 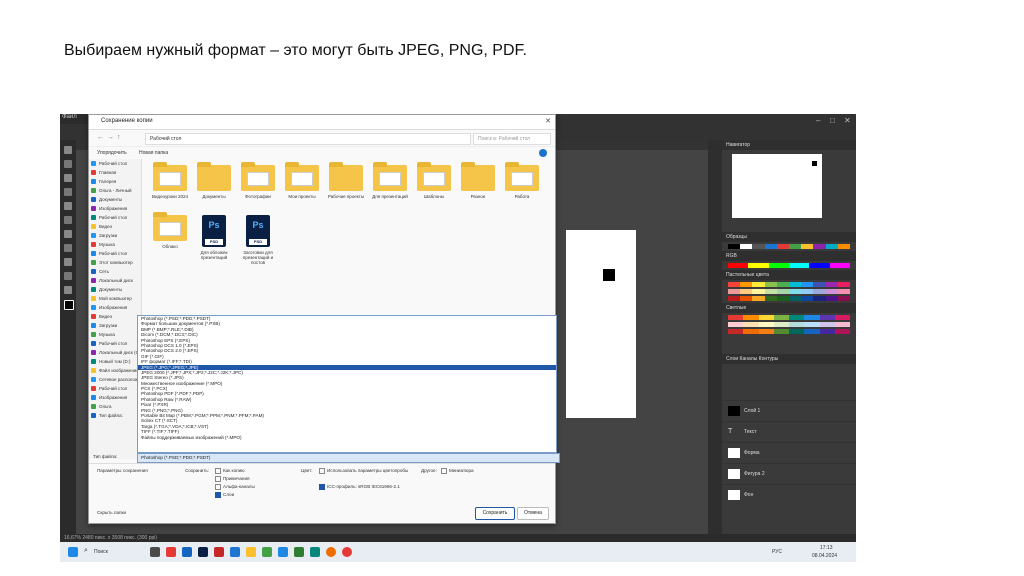 What do you see at coordinates (68, 206) in the screenshot?
I see `brush-tool-icon` at bounding box center [68, 206].